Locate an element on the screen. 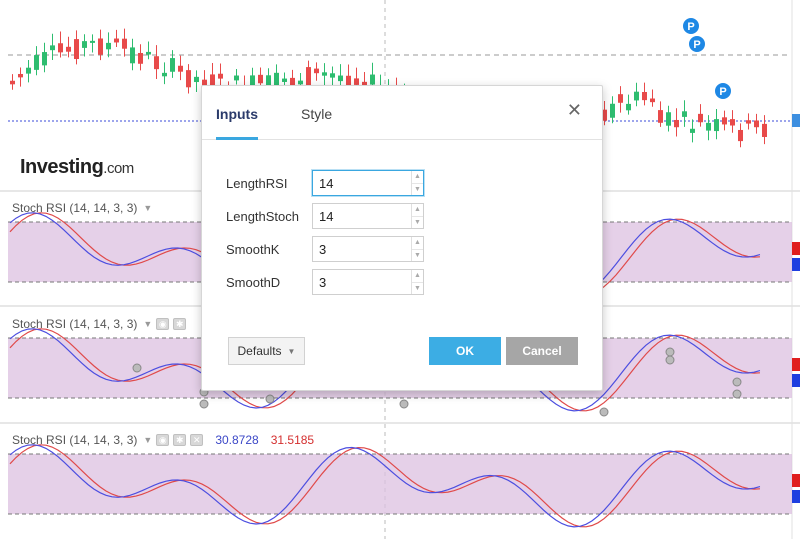 The image size is (800, 539). smooth-d-stepper: ▲ ▼ is located at coordinates (368, 282).